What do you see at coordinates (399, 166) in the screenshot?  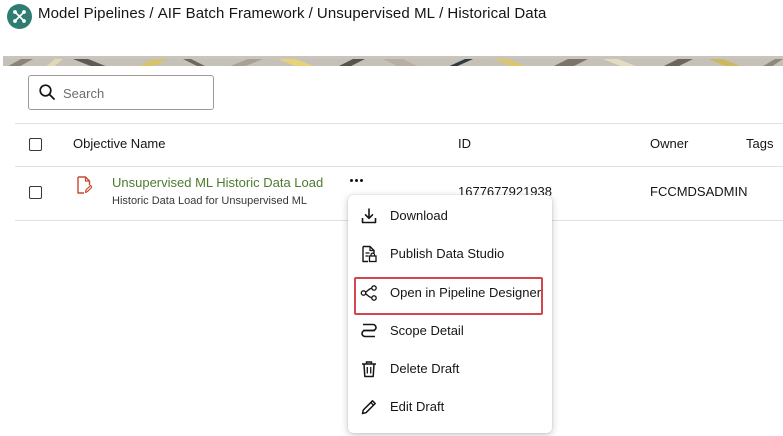 I see `table-header-divider` at bounding box center [399, 166].